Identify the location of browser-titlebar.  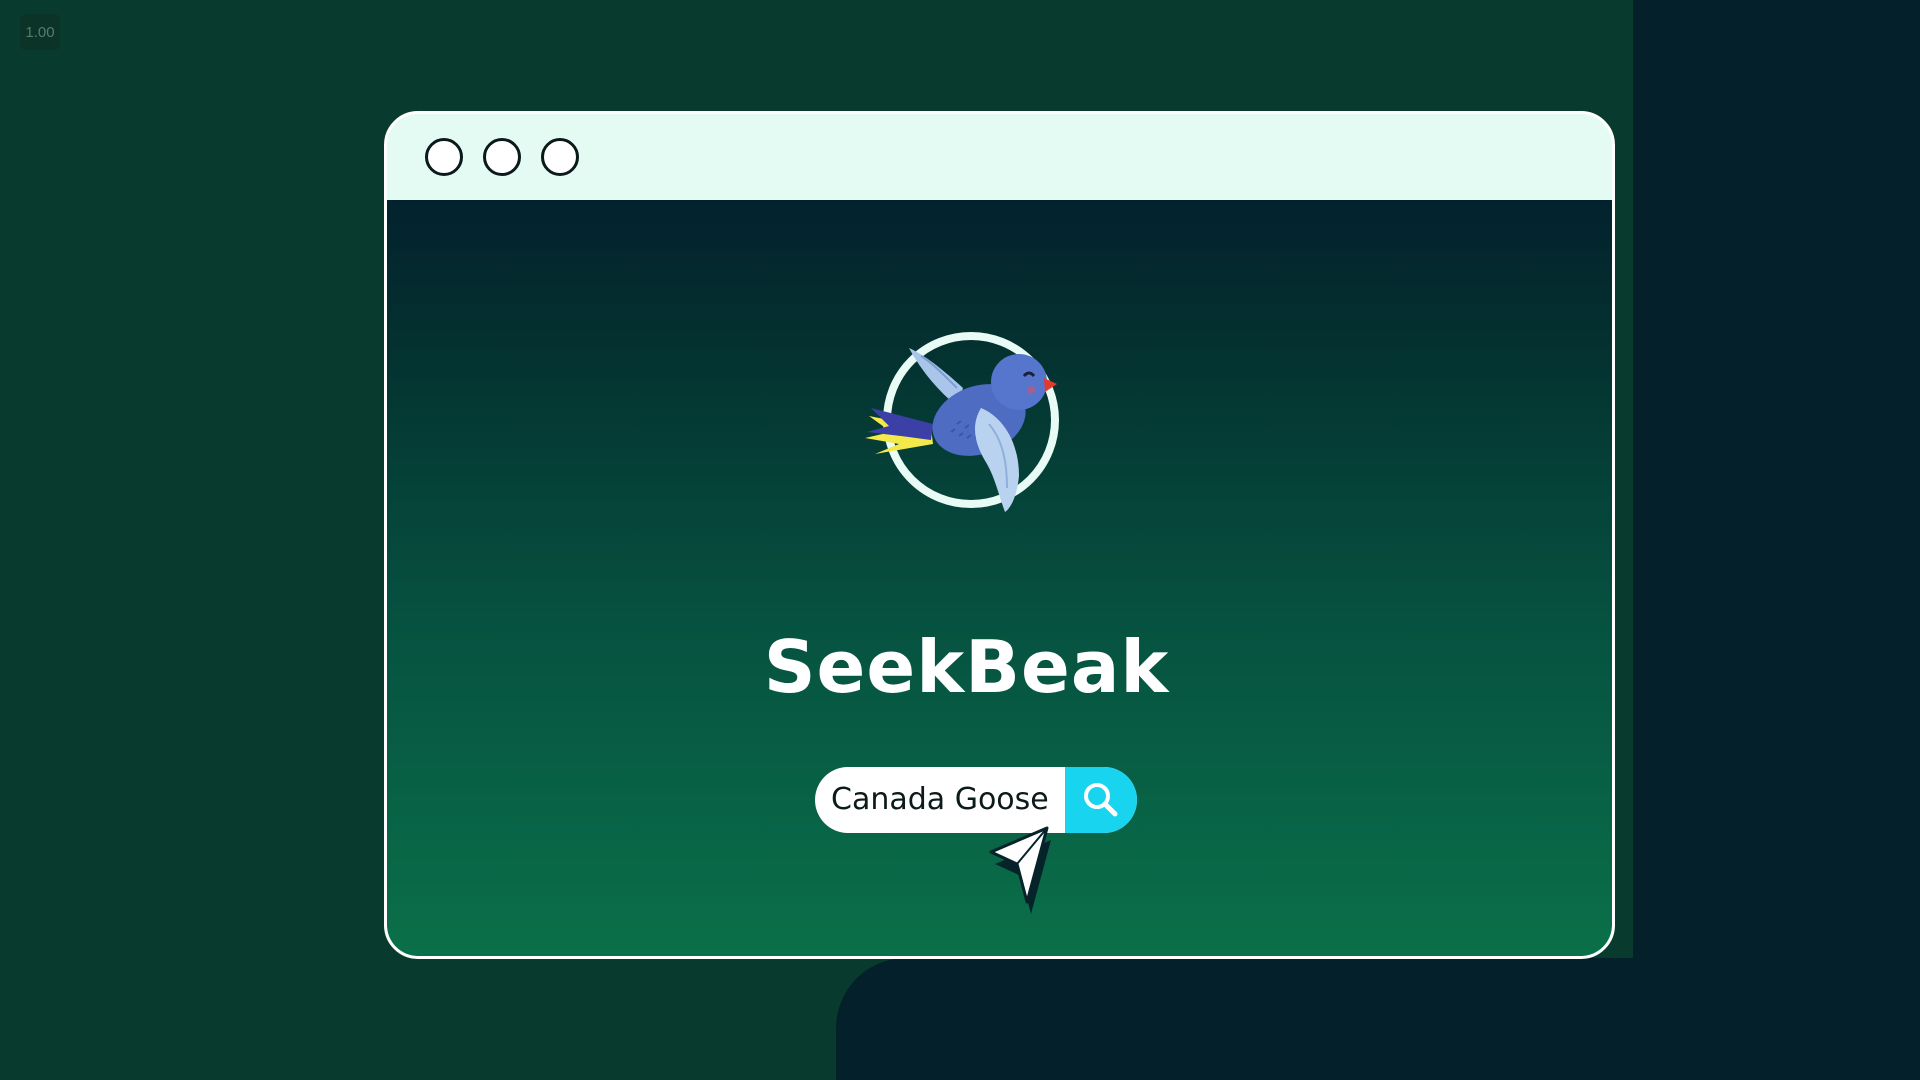
(999, 157).